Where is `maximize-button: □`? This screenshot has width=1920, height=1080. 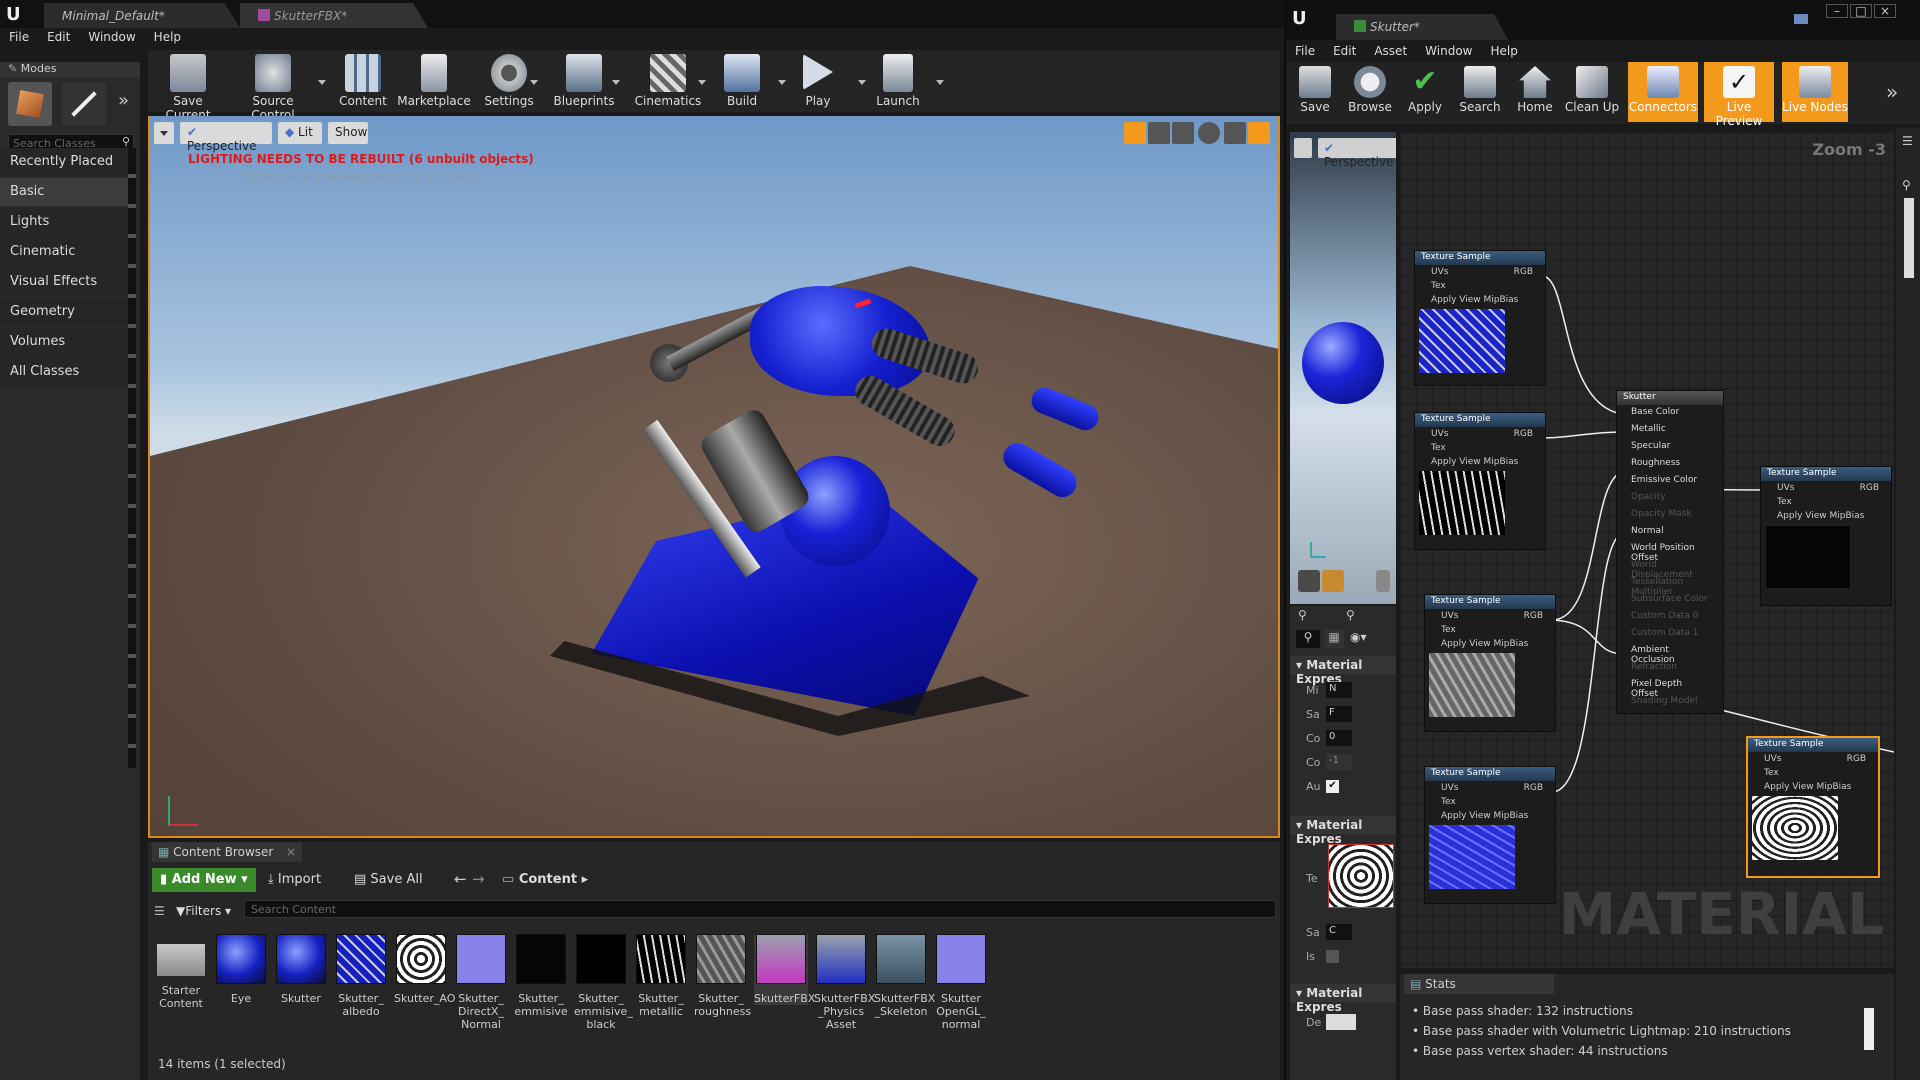
maximize-button: □ is located at coordinates (1861, 11).